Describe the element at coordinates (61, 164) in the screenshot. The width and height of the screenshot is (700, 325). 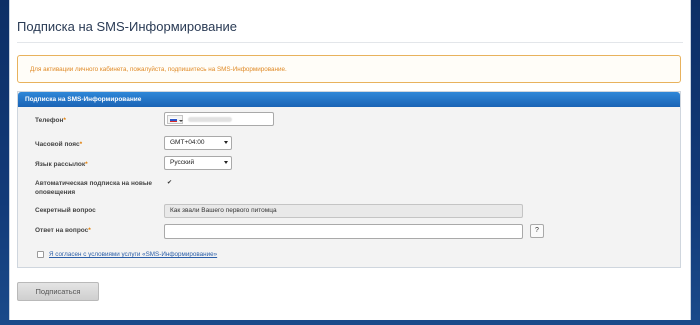
I see `language-label: Язык рассылок*` at that location.